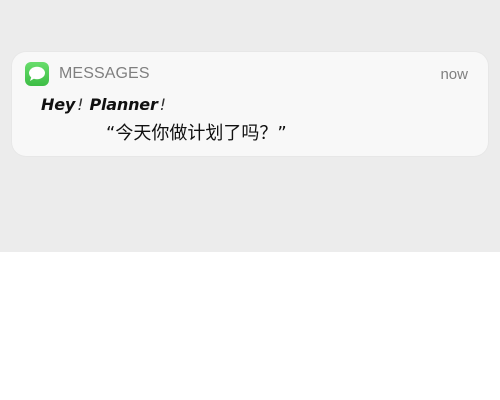 This screenshot has height=400, width=500. What do you see at coordinates (196, 133) in the screenshot?
I see `notification-message-text: “今天你做计划了吗？”` at bounding box center [196, 133].